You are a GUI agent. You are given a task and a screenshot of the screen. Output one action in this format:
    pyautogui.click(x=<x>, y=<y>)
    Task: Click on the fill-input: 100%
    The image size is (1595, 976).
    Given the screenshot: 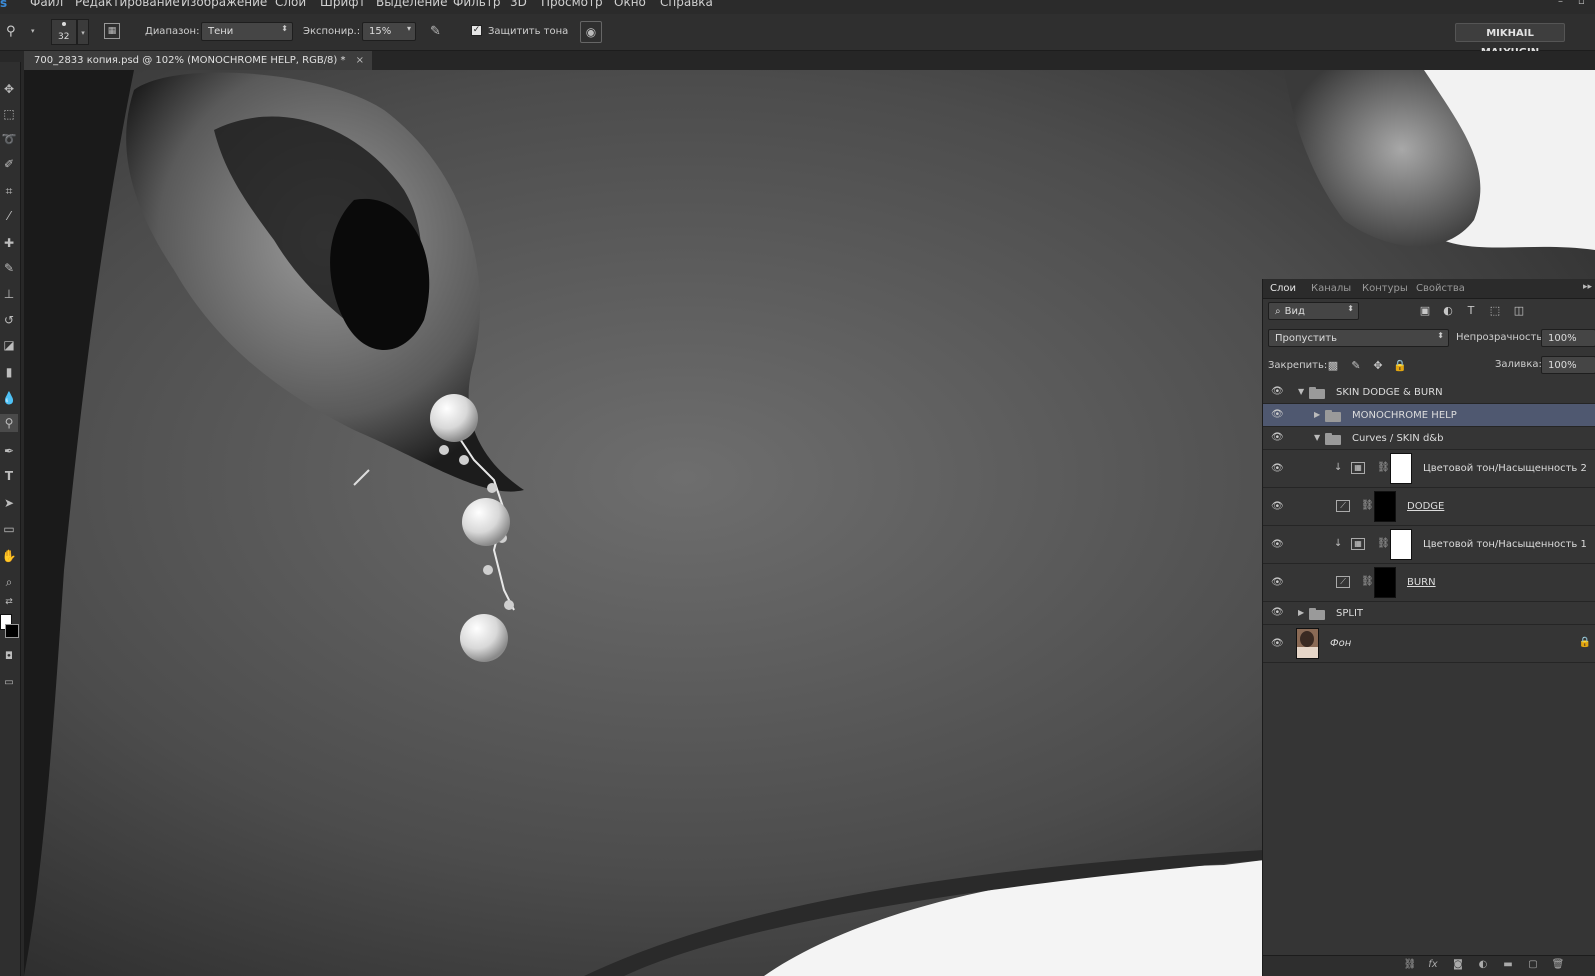 What is the action you would take?
    pyautogui.click(x=1568, y=365)
    